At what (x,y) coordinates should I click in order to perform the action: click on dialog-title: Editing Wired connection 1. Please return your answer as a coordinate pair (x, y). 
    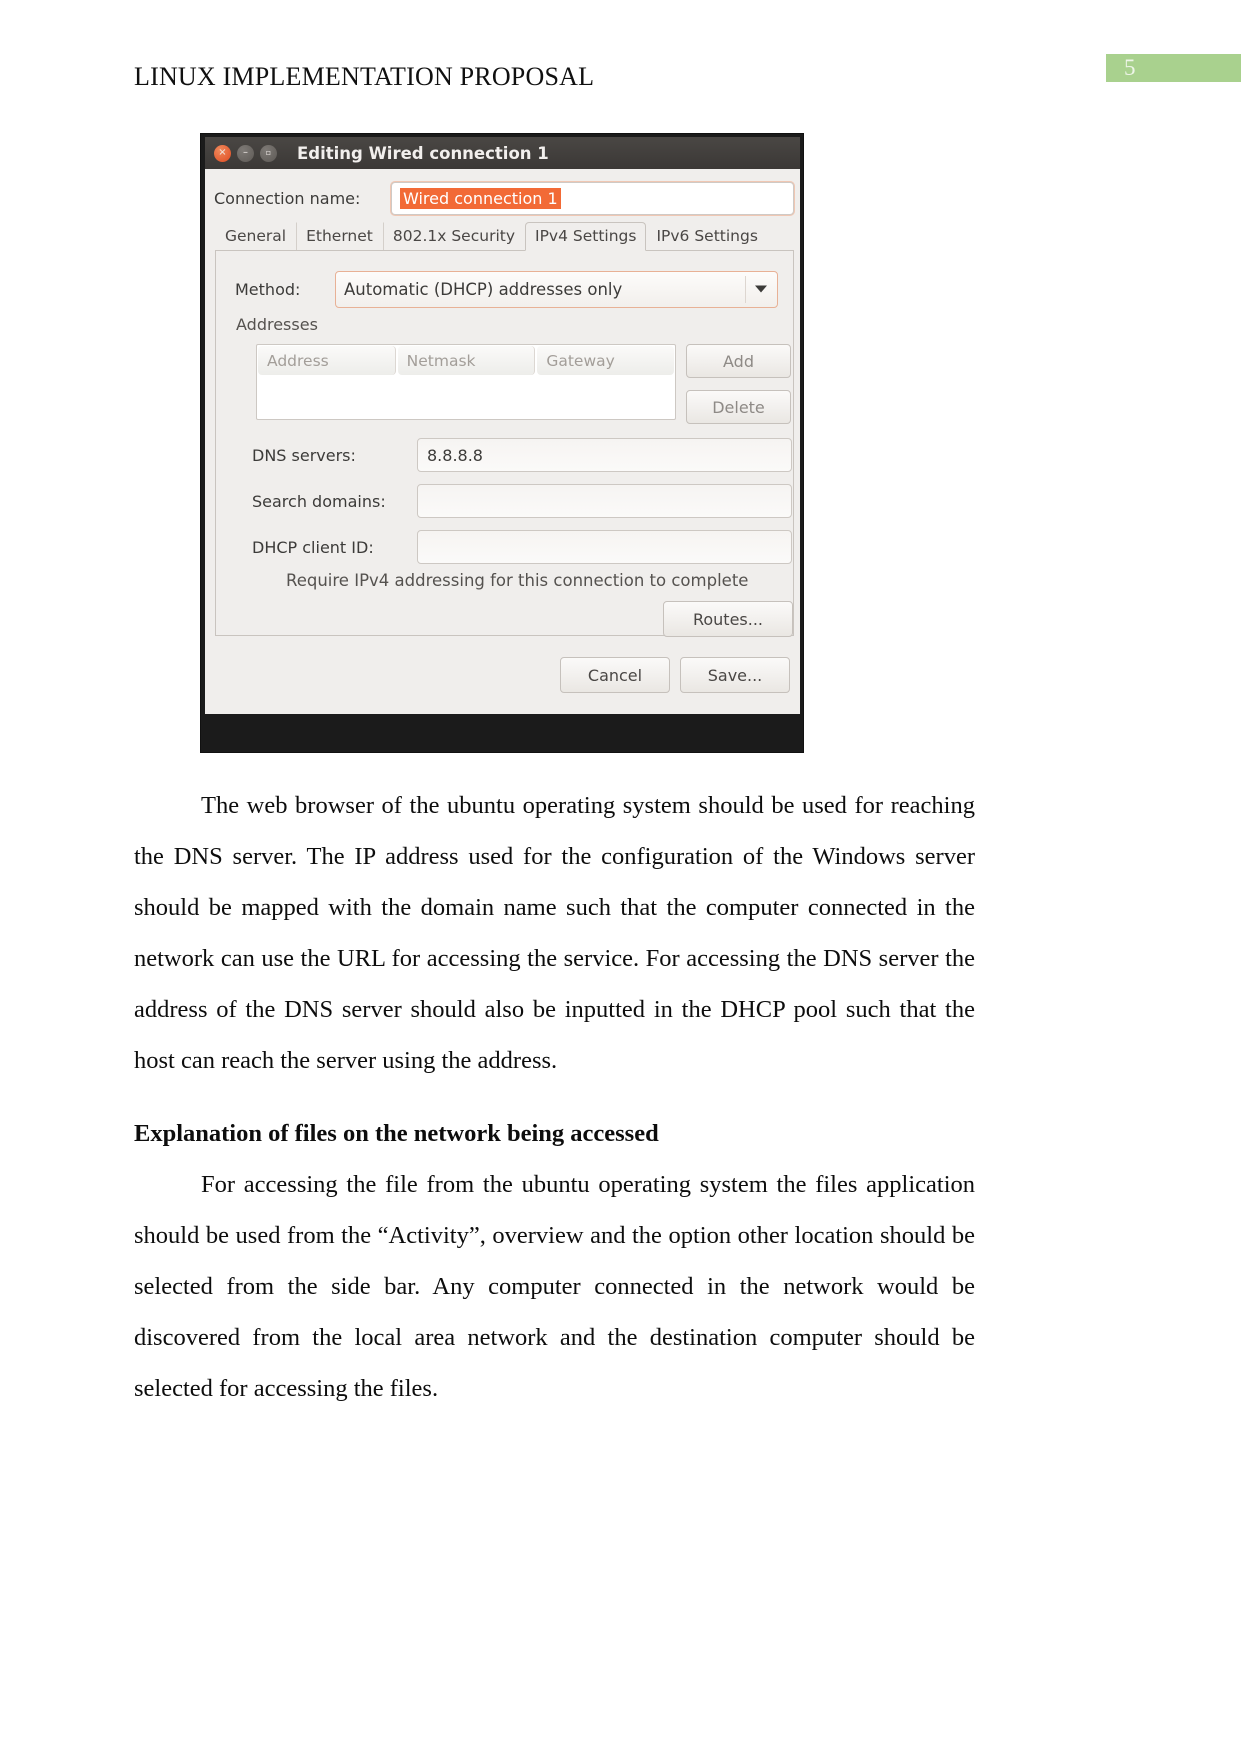
    Looking at the image, I should click on (423, 153).